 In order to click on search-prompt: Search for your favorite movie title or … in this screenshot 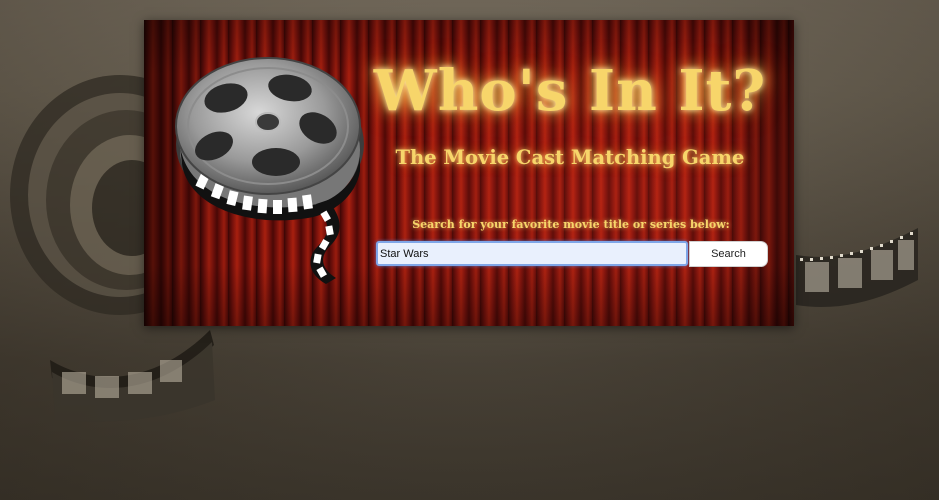, I will do `click(571, 224)`.